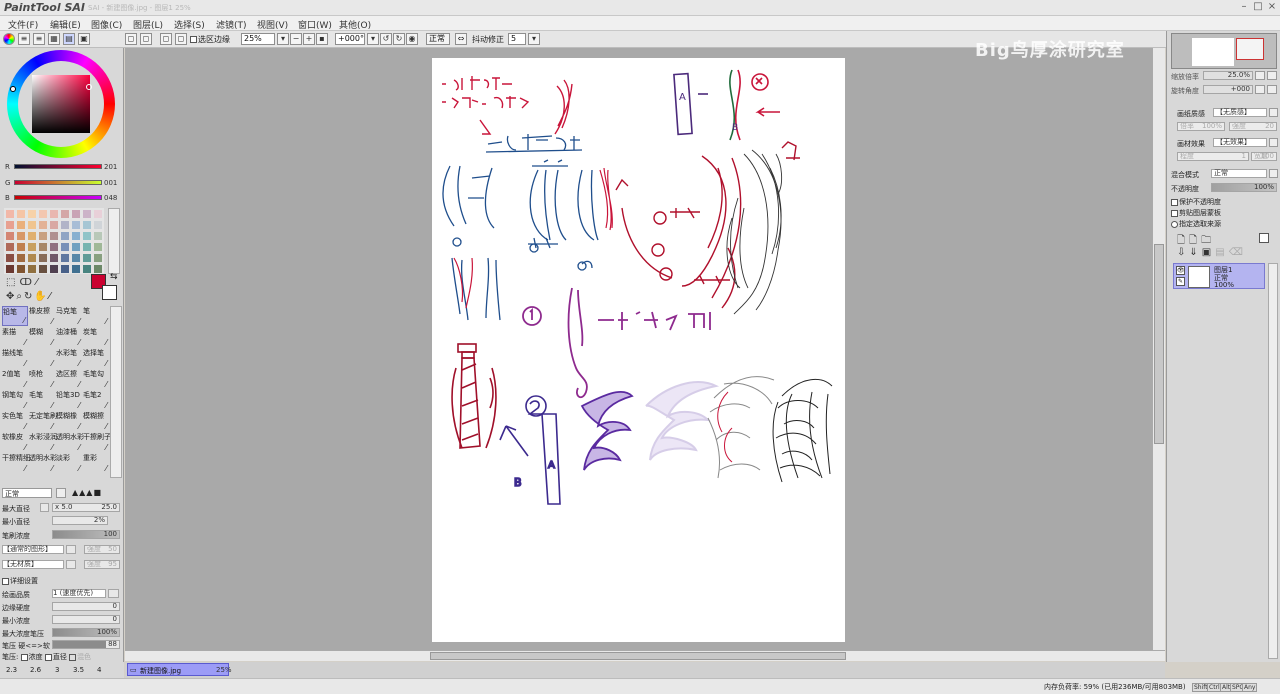 Image resolution: width=1280 pixels, height=694 pixels. Describe the element at coordinates (1228, 89) in the screenshot. I see `nav-rotate-field: +000` at that location.